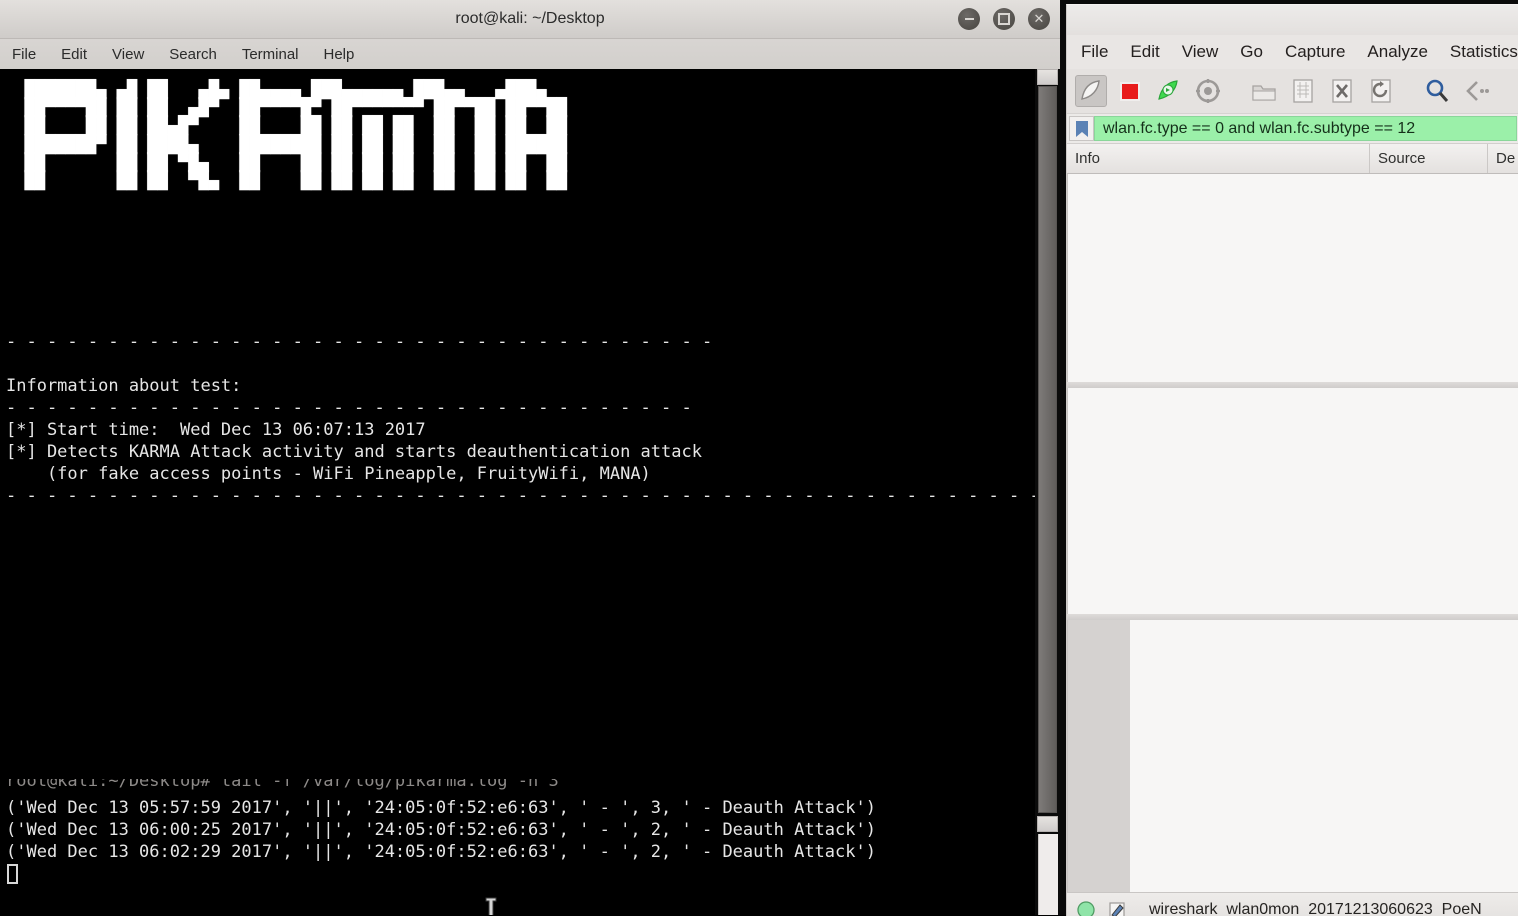 The width and height of the screenshot is (1518, 916). What do you see at coordinates (1303, 91) in the screenshot?
I see `save-file-icon` at bounding box center [1303, 91].